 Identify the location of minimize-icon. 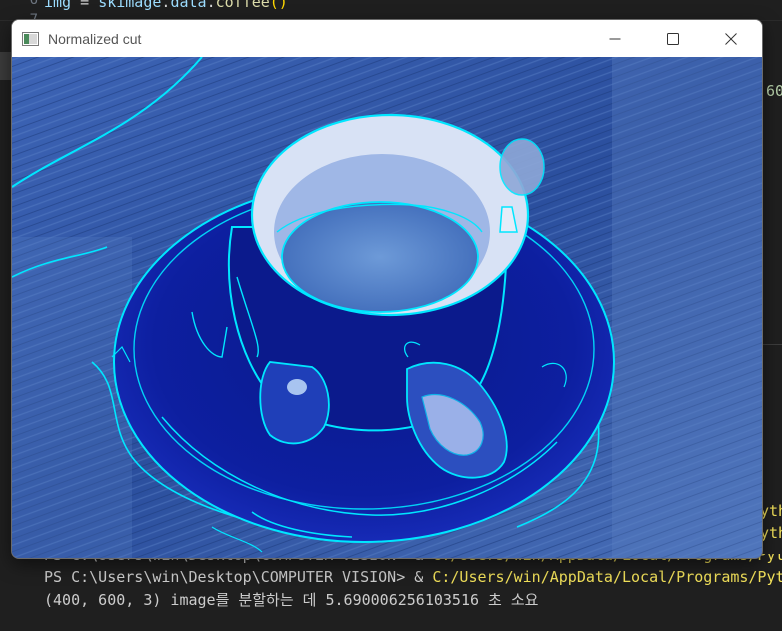
(615, 38).